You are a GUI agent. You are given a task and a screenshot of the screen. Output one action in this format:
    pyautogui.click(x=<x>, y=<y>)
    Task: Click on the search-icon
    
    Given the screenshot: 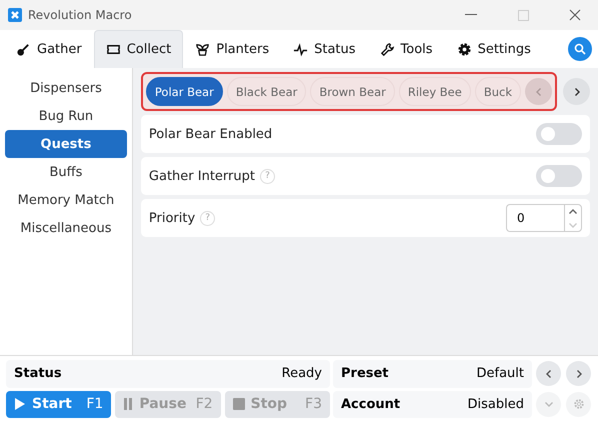 What is the action you would take?
    pyautogui.click(x=580, y=49)
    